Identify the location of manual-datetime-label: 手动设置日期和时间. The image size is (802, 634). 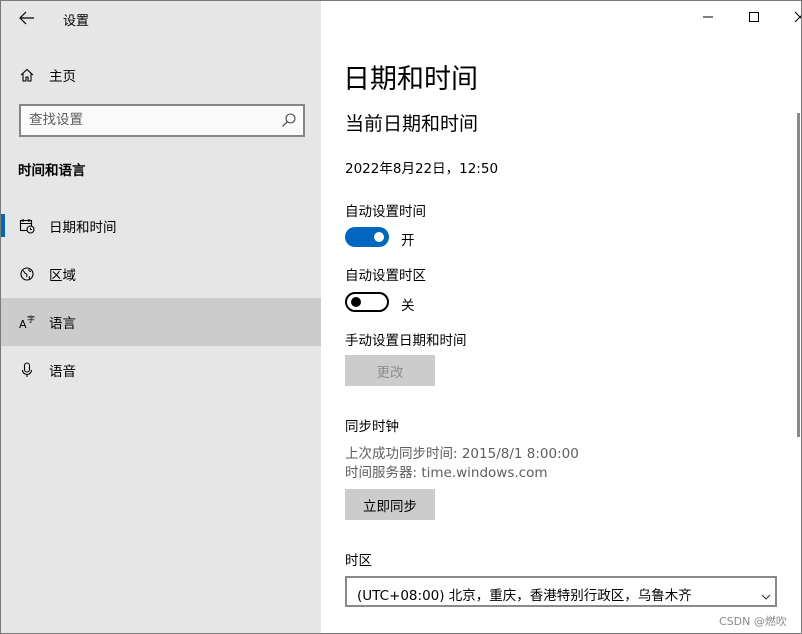
(406, 341).